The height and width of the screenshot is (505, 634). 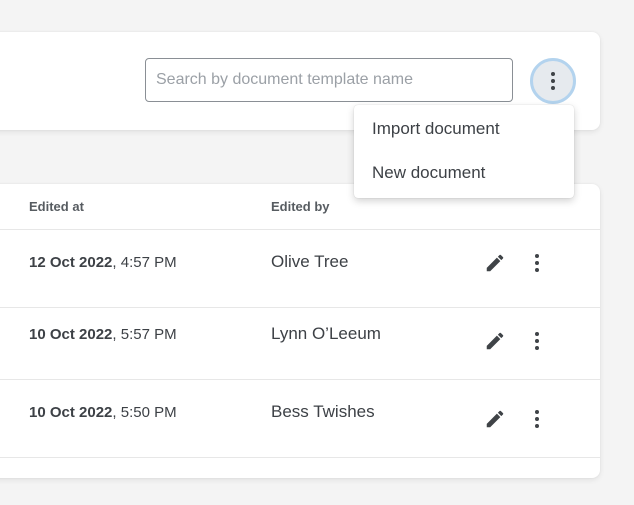 I want to click on more-options-button, so click(x=553, y=81).